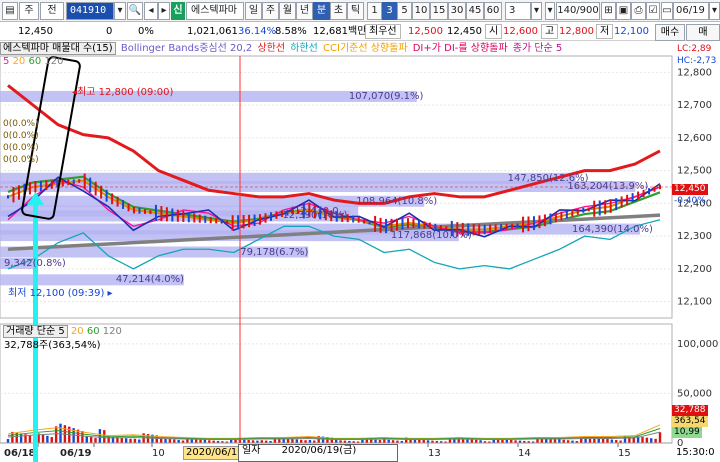 This screenshot has width=720, height=462. What do you see at coordinates (691, 11) in the screenshot?
I see `date-input: 06/19` at bounding box center [691, 11].